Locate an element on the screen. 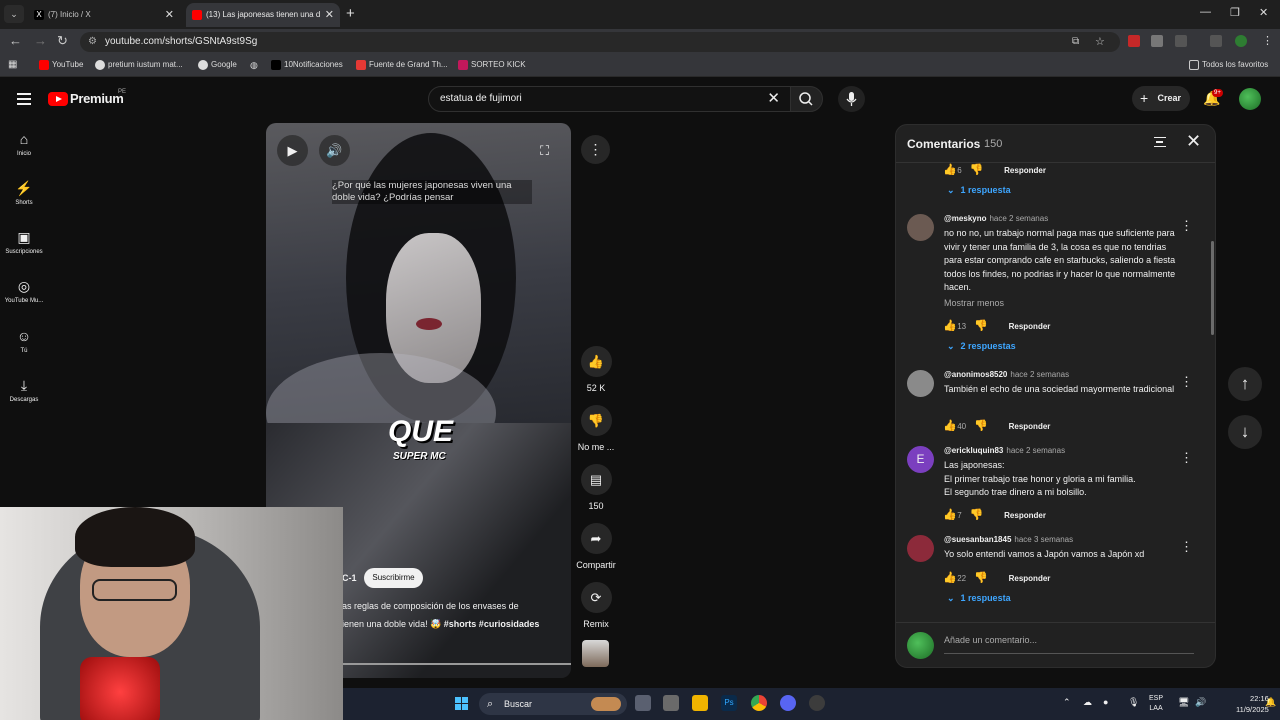 The width and height of the screenshot is (1280, 720). search-input: estatua de fujimori ✕ is located at coordinates (609, 99).